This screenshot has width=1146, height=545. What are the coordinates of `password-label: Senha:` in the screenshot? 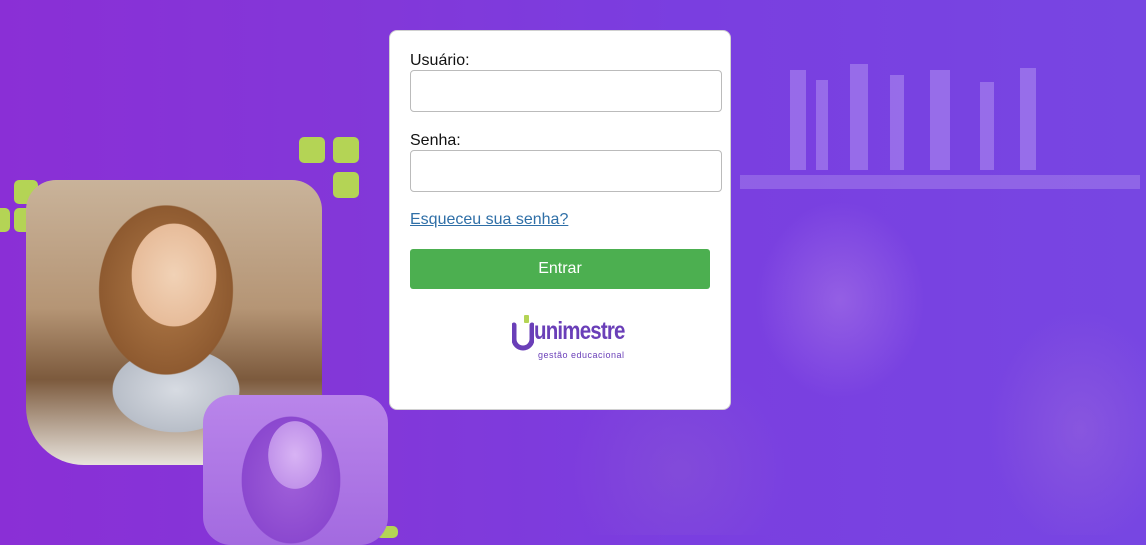 It's located at (435, 140).